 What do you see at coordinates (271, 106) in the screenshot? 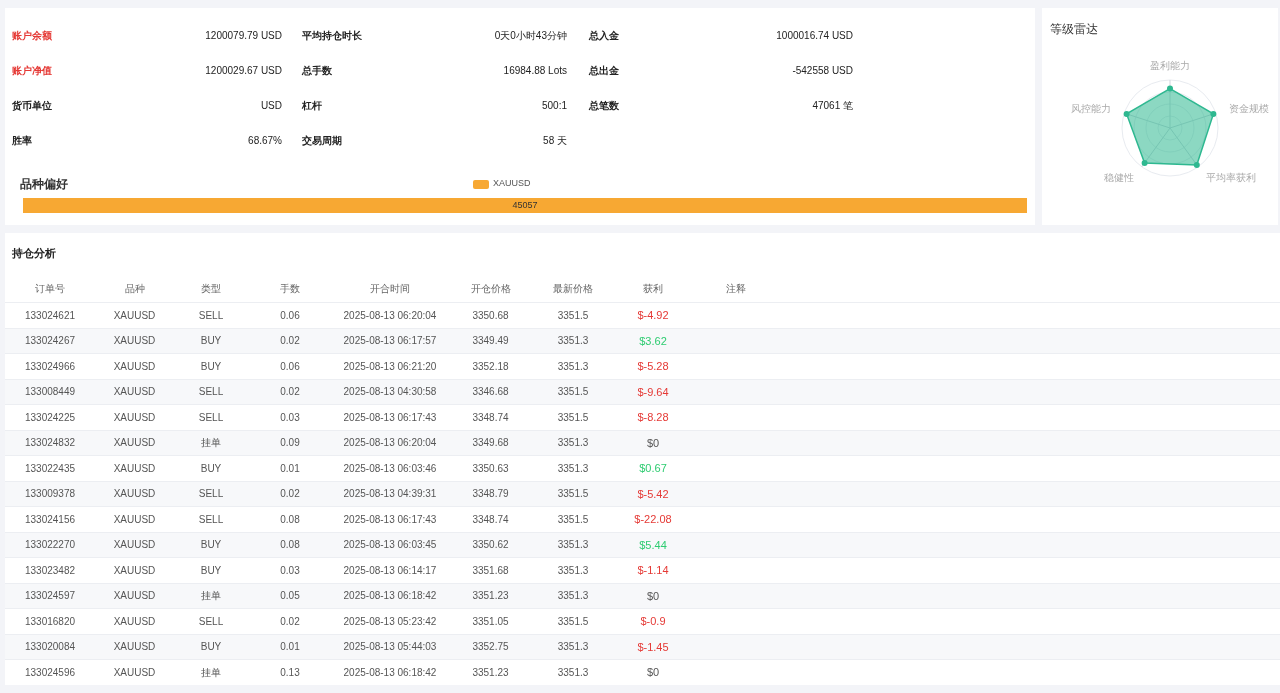
I see `stat-value: USD` at bounding box center [271, 106].